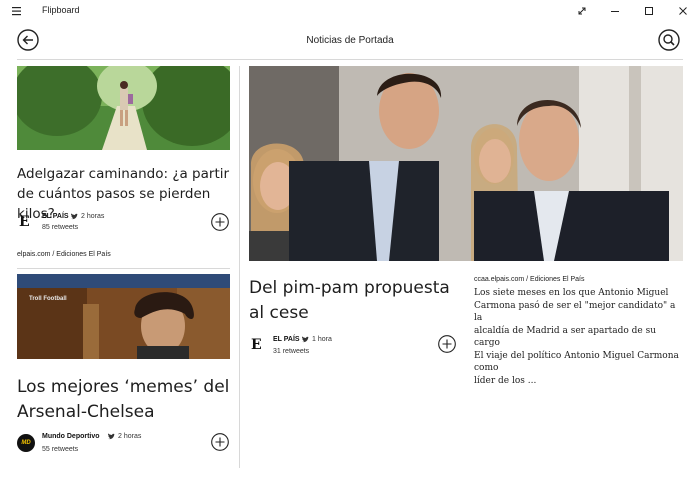  Describe the element at coordinates (291, 351) in the screenshot. I see `card3-retweets: 31 retweets` at that location.